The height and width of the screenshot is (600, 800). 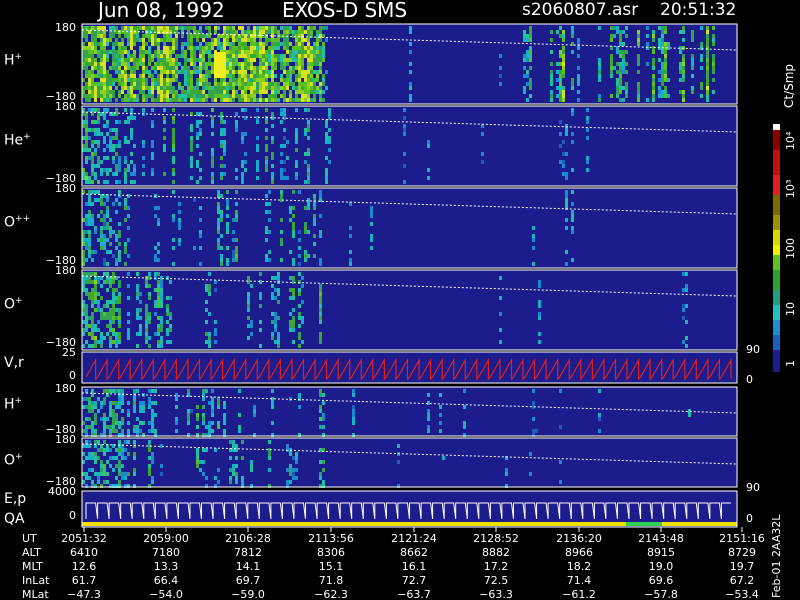 What do you see at coordinates (414, 580) in the screenshot?
I see `ephemeris-cell: 72.7` at bounding box center [414, 580].